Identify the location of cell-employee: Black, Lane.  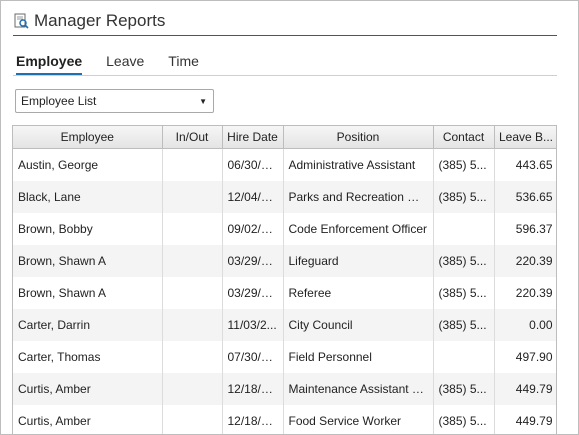
(88, 197).